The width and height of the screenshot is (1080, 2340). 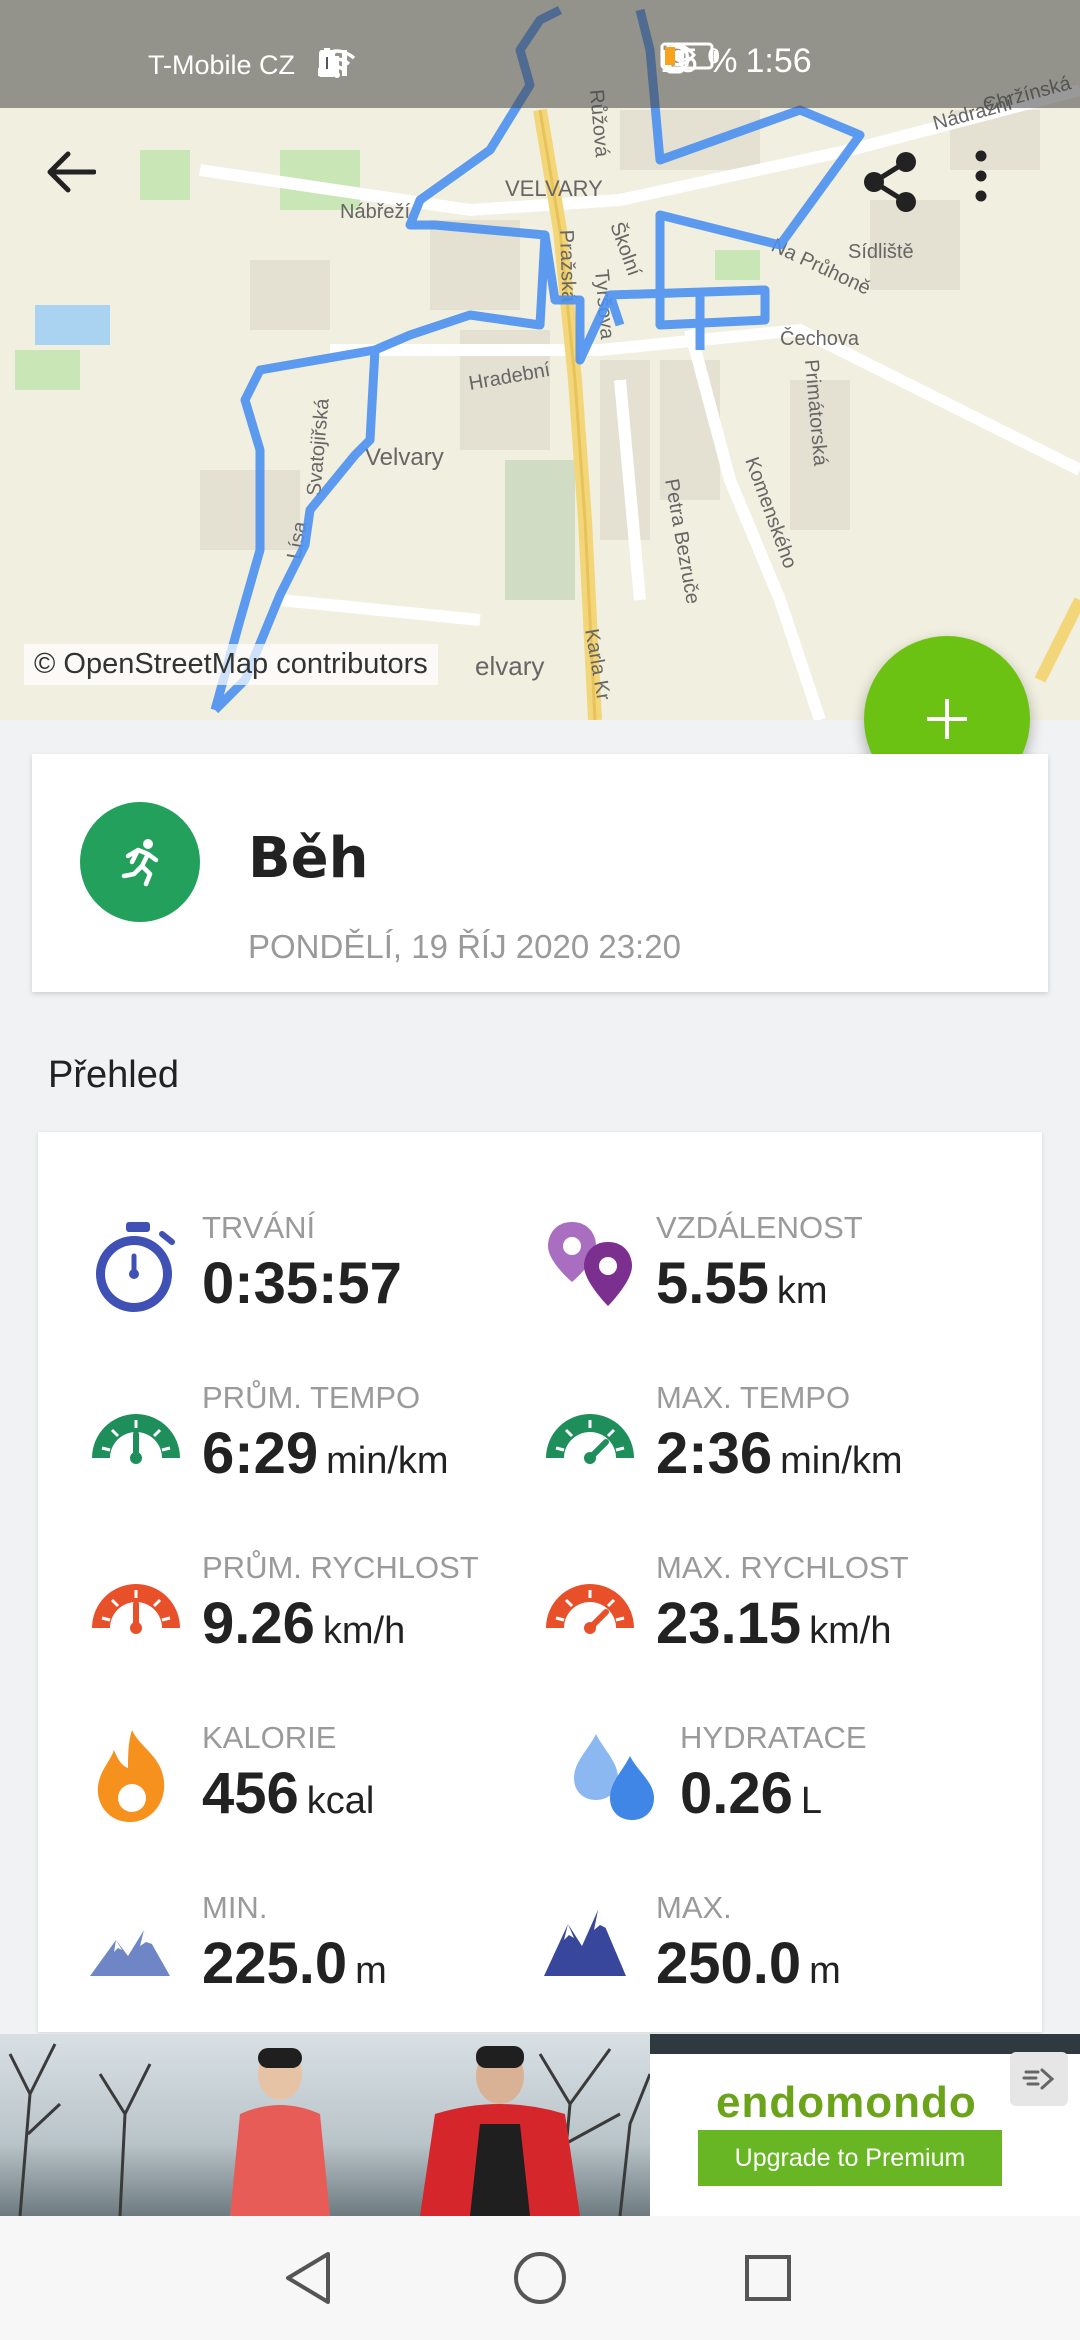 What do you see at coordinates (753, 1397) in the screenshot?
I see `stat-label: MAX. TEMPO` at bounding box center [753, 1397].